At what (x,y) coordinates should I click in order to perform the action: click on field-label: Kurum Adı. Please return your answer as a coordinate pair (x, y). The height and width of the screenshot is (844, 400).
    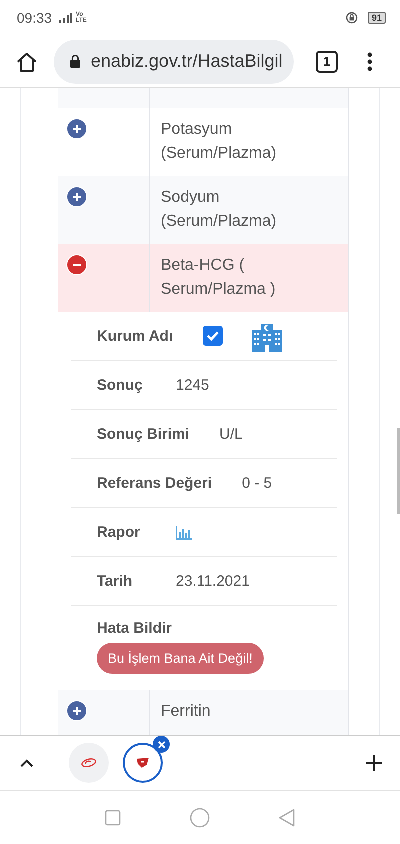
    Looking at the image, I should click on (135, 336).